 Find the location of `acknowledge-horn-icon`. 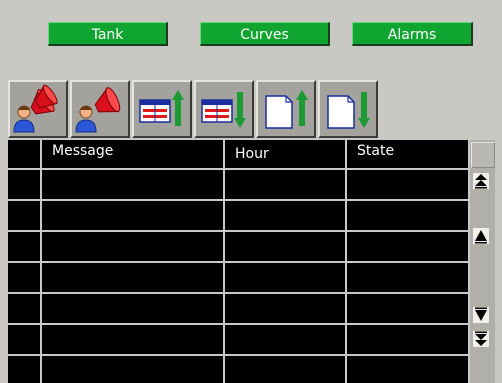

acknowledge-horn-icon is located at coordinates (35, 108).